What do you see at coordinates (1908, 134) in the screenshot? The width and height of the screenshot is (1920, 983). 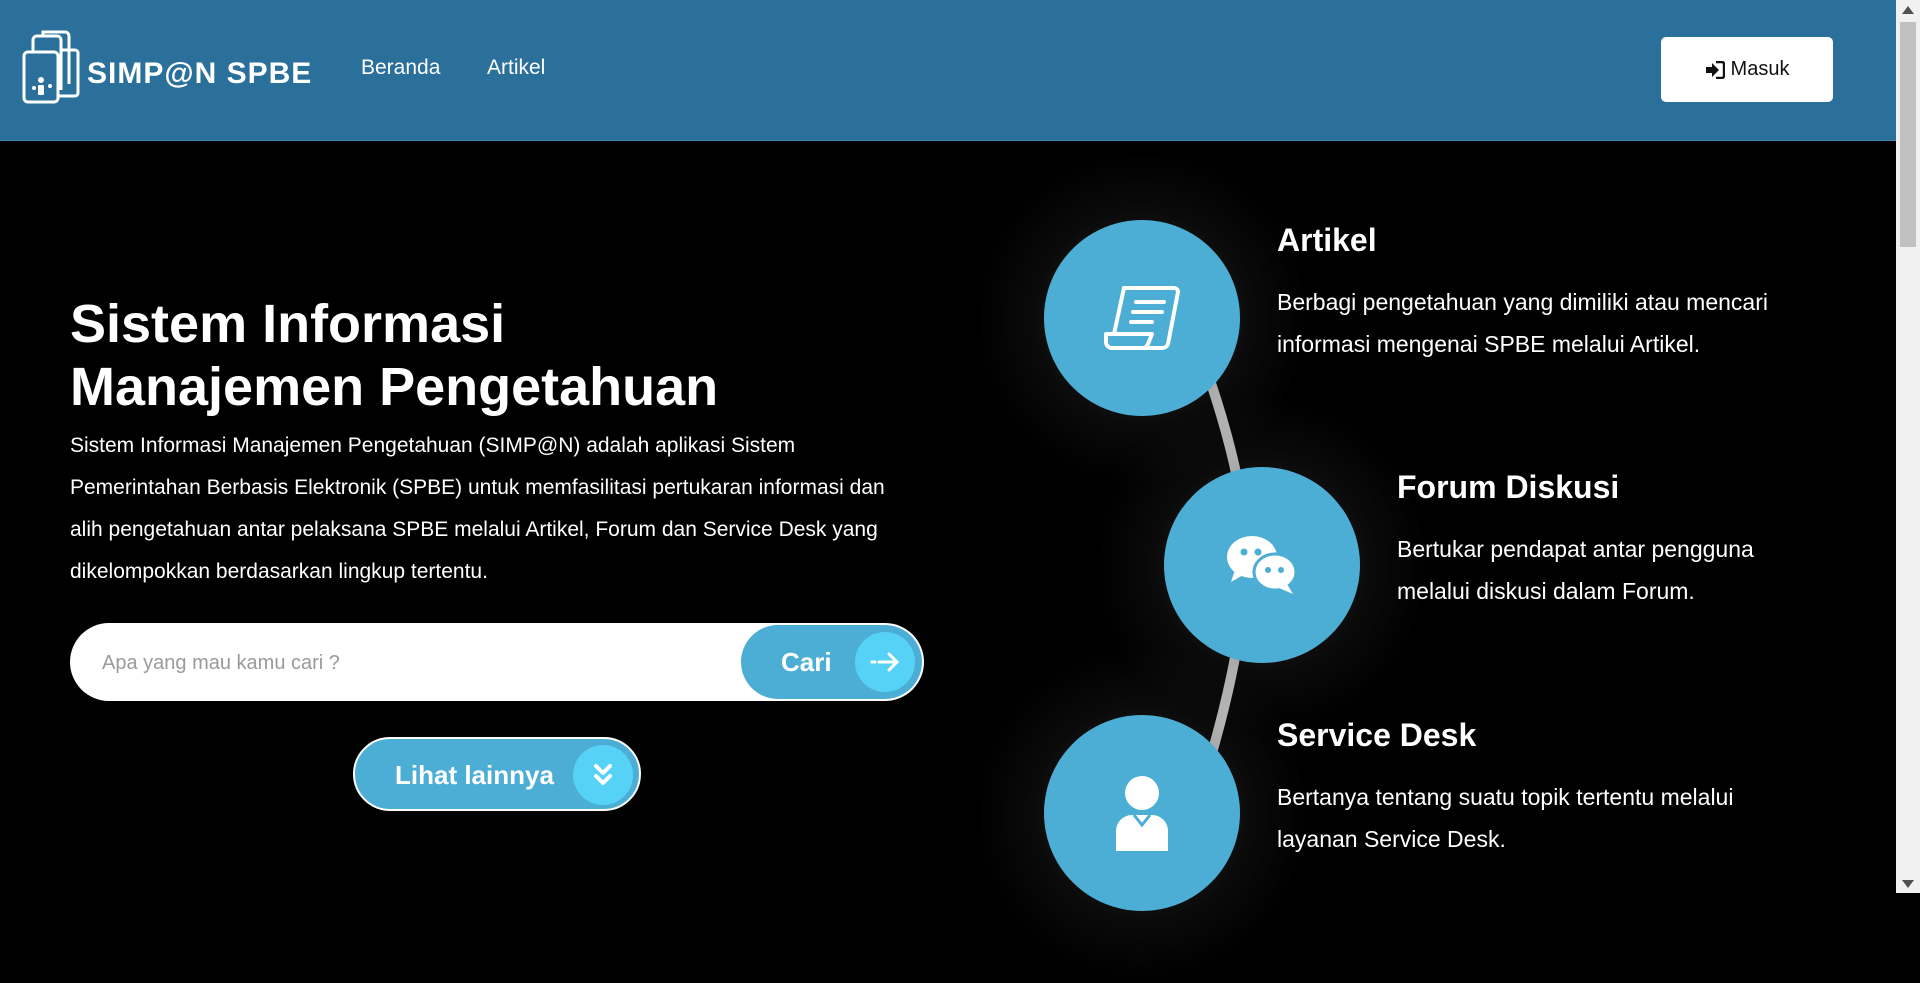 I see `scrollbar-thumb` at bounding box center [1908, 134].